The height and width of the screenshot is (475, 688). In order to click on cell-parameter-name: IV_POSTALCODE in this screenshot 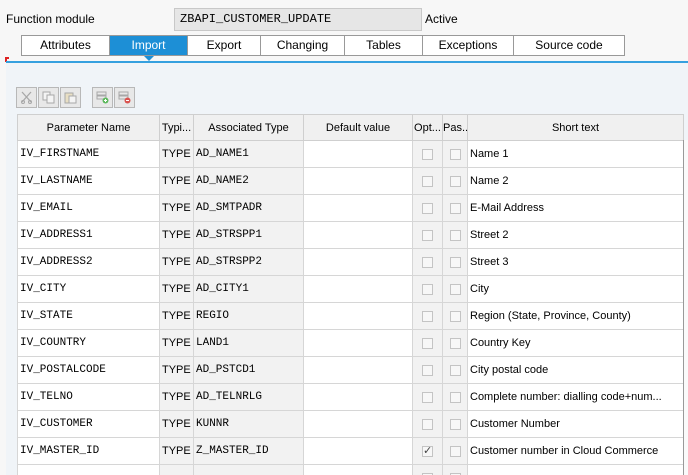, I will do `click(88, 370)`.